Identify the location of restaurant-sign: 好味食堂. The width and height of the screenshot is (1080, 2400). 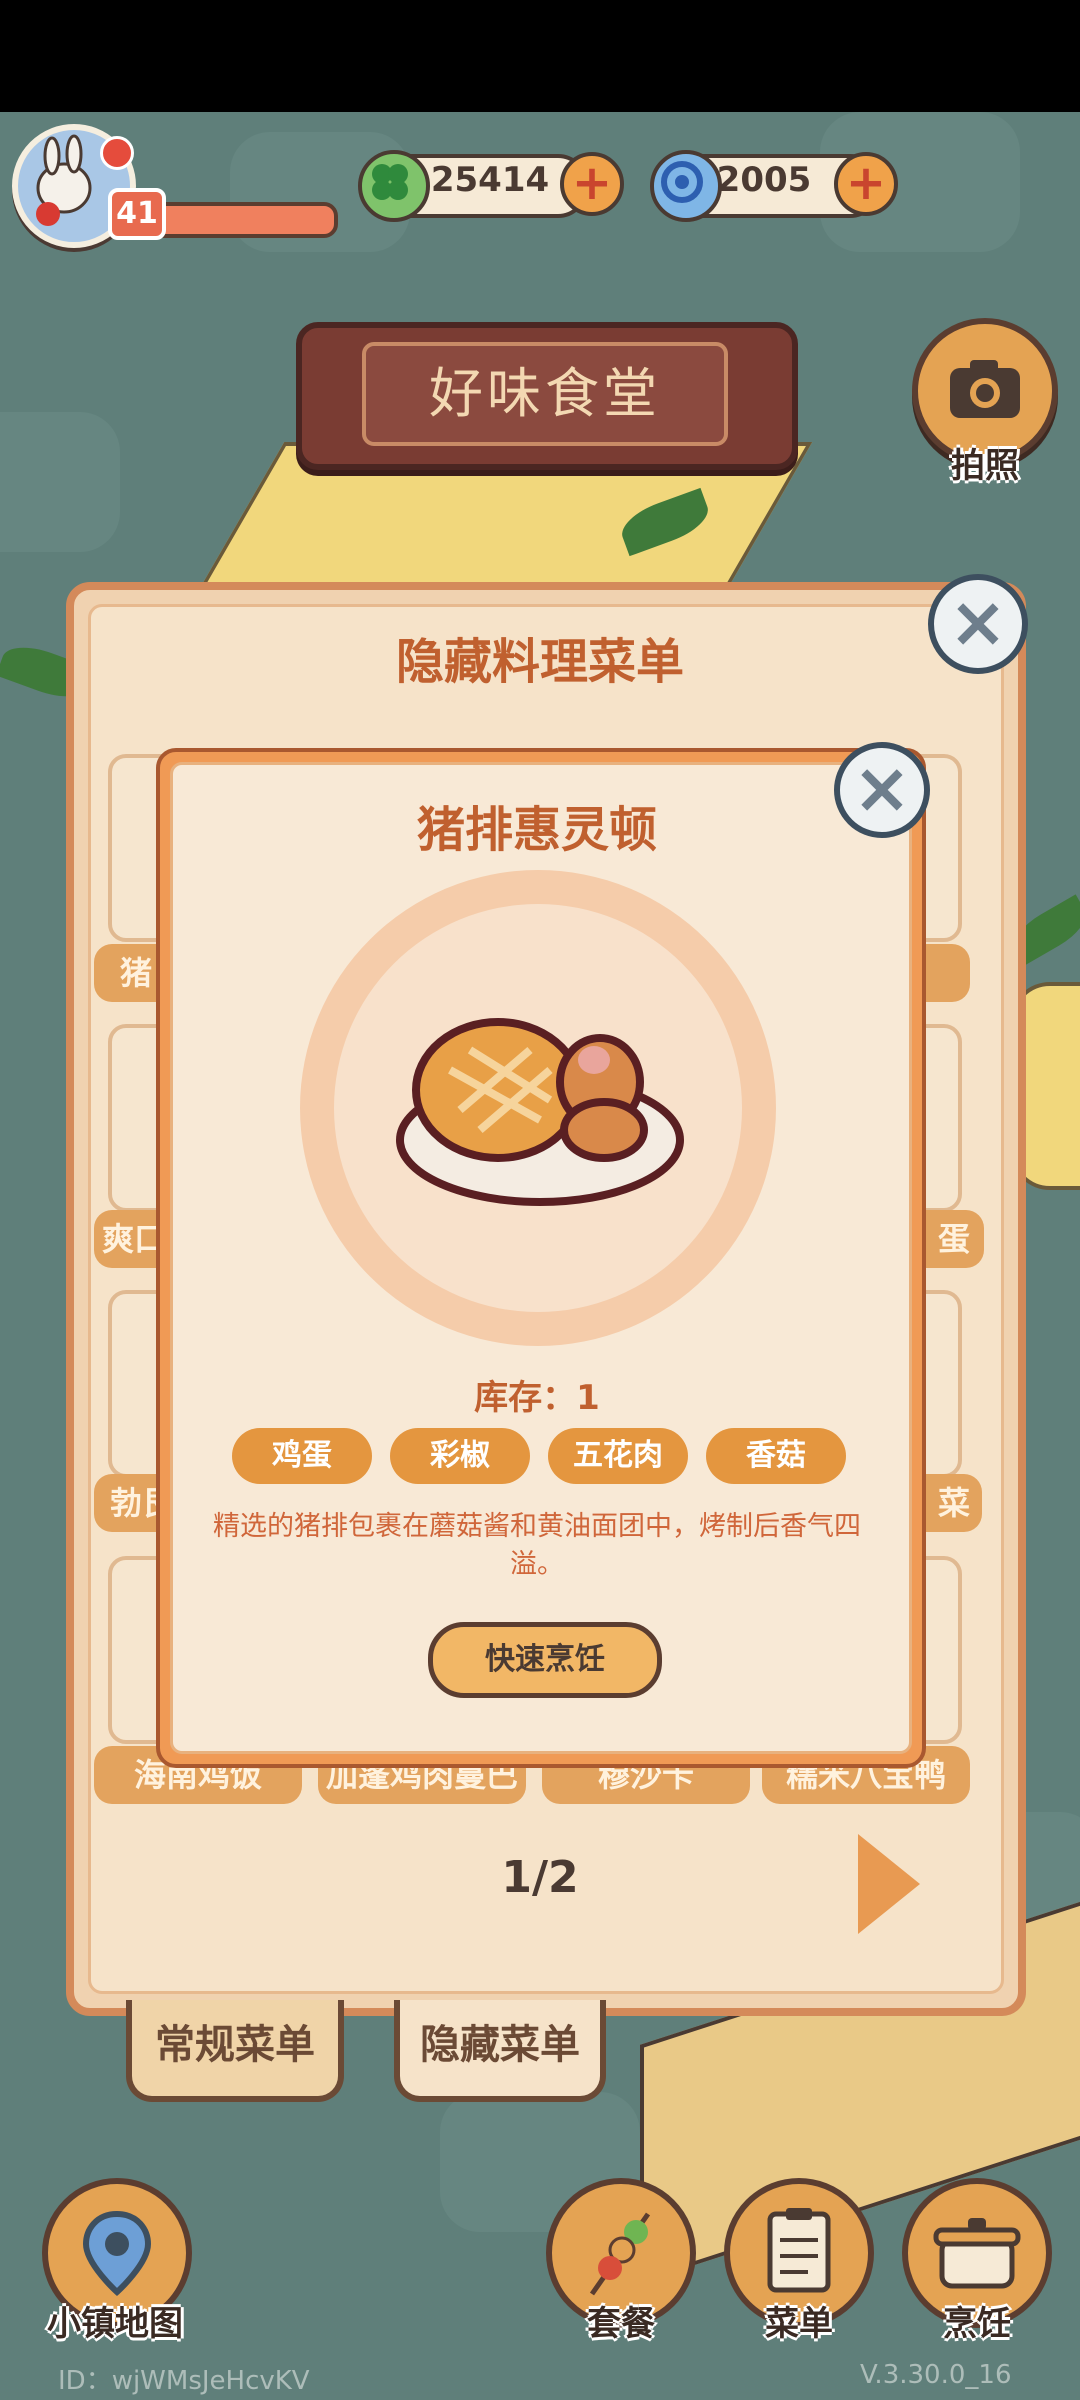
(547, 396).